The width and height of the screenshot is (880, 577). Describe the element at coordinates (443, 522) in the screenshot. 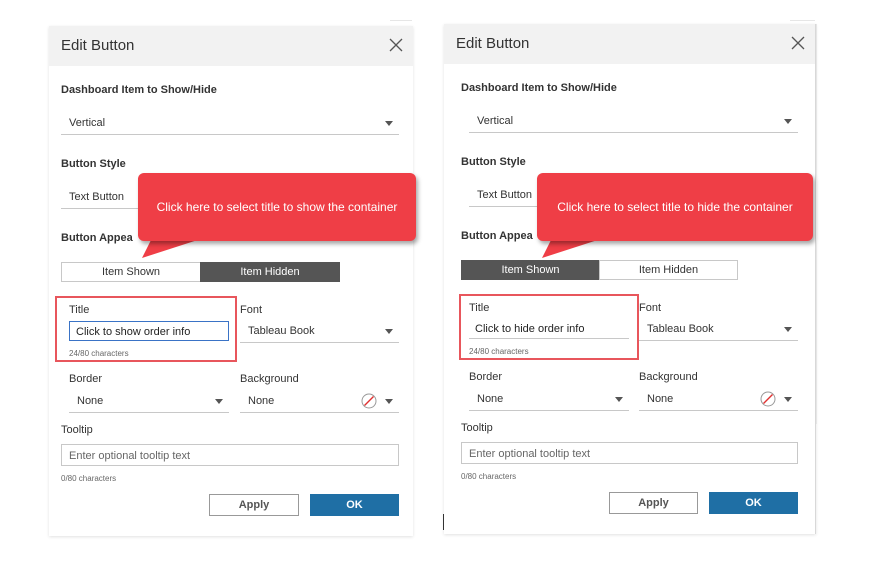

I see `text-cursor` at that location.